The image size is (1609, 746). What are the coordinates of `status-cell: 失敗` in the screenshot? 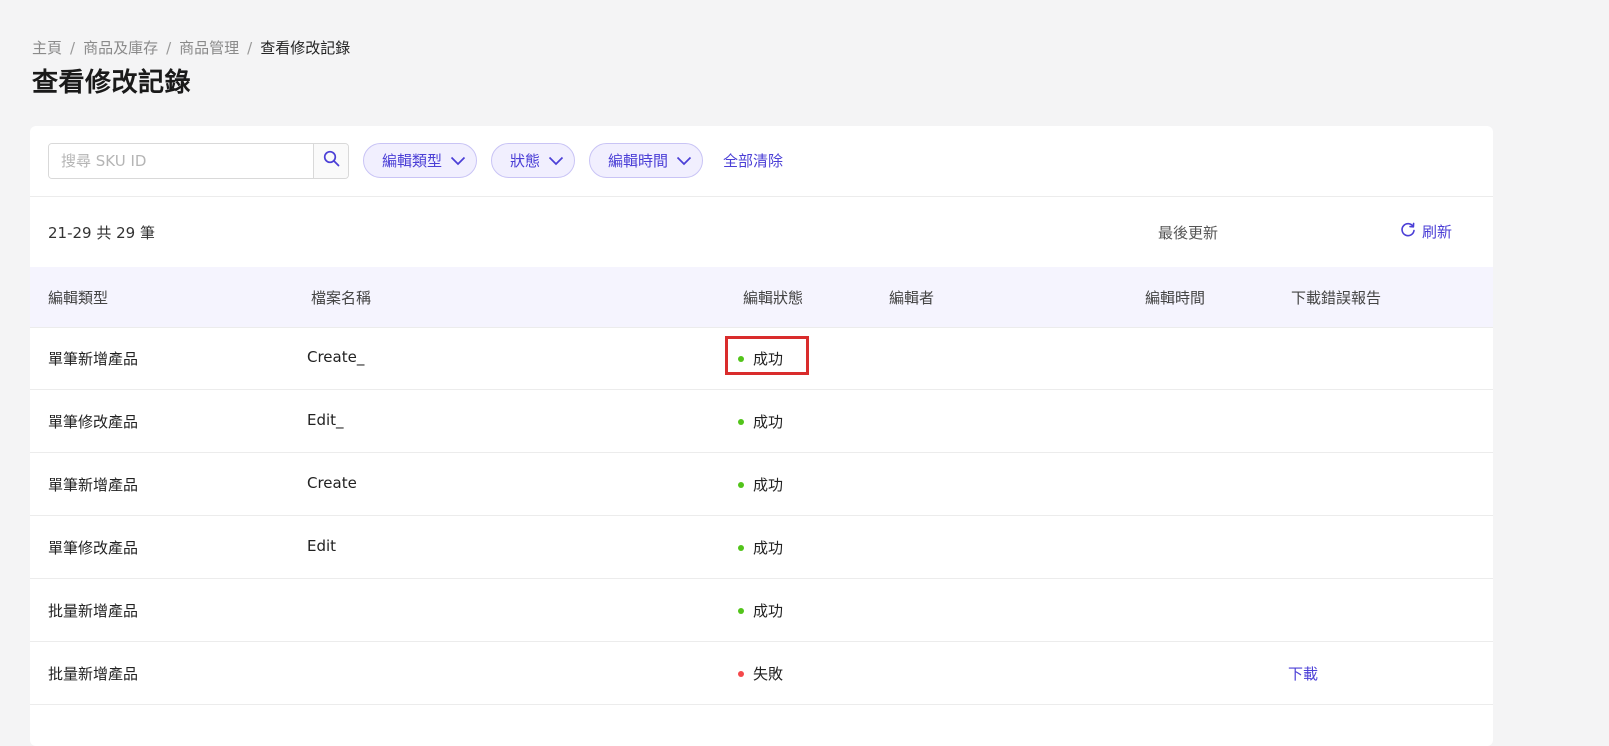 It's located at (760, 673).